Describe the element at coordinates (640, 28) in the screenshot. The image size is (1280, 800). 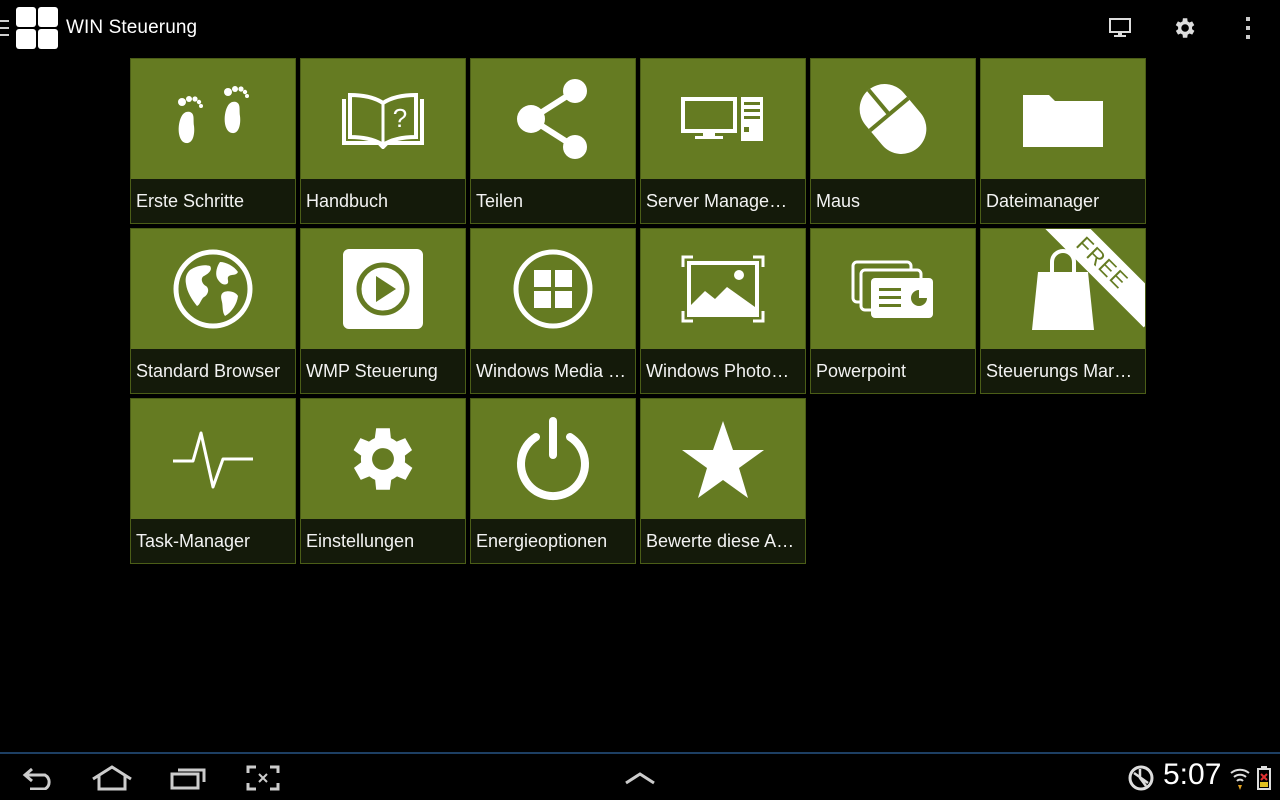
I see `action-bar: WIN Steuerung` at that location.